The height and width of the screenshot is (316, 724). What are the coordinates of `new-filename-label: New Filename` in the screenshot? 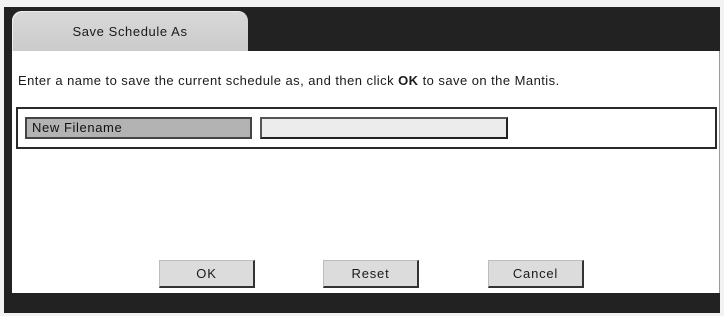 It's located at (138, 128).